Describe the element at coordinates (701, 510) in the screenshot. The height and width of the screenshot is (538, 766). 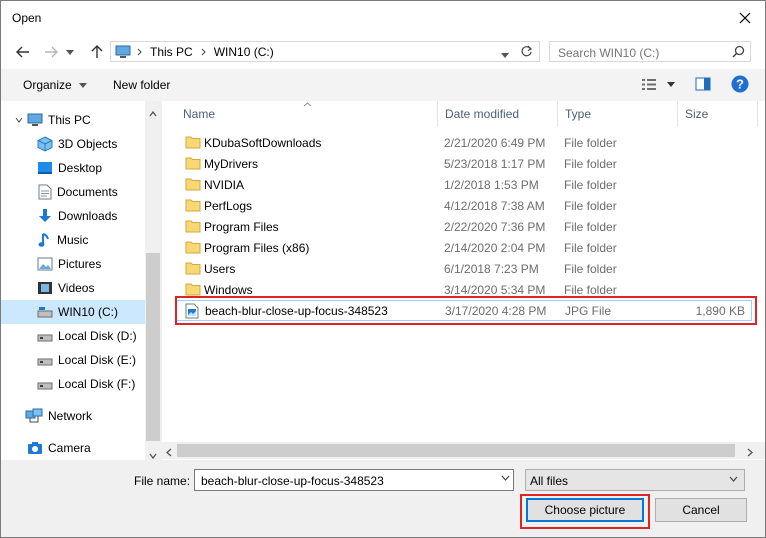
I see `cancel-button: Cancel` at that location.